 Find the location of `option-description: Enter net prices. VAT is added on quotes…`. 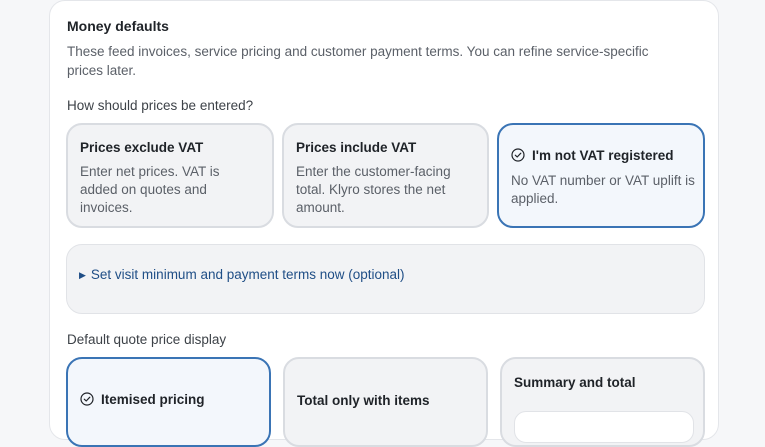

option-description: Enter net prices. VAT is added on quotes… is located at coordinates (150, 189).